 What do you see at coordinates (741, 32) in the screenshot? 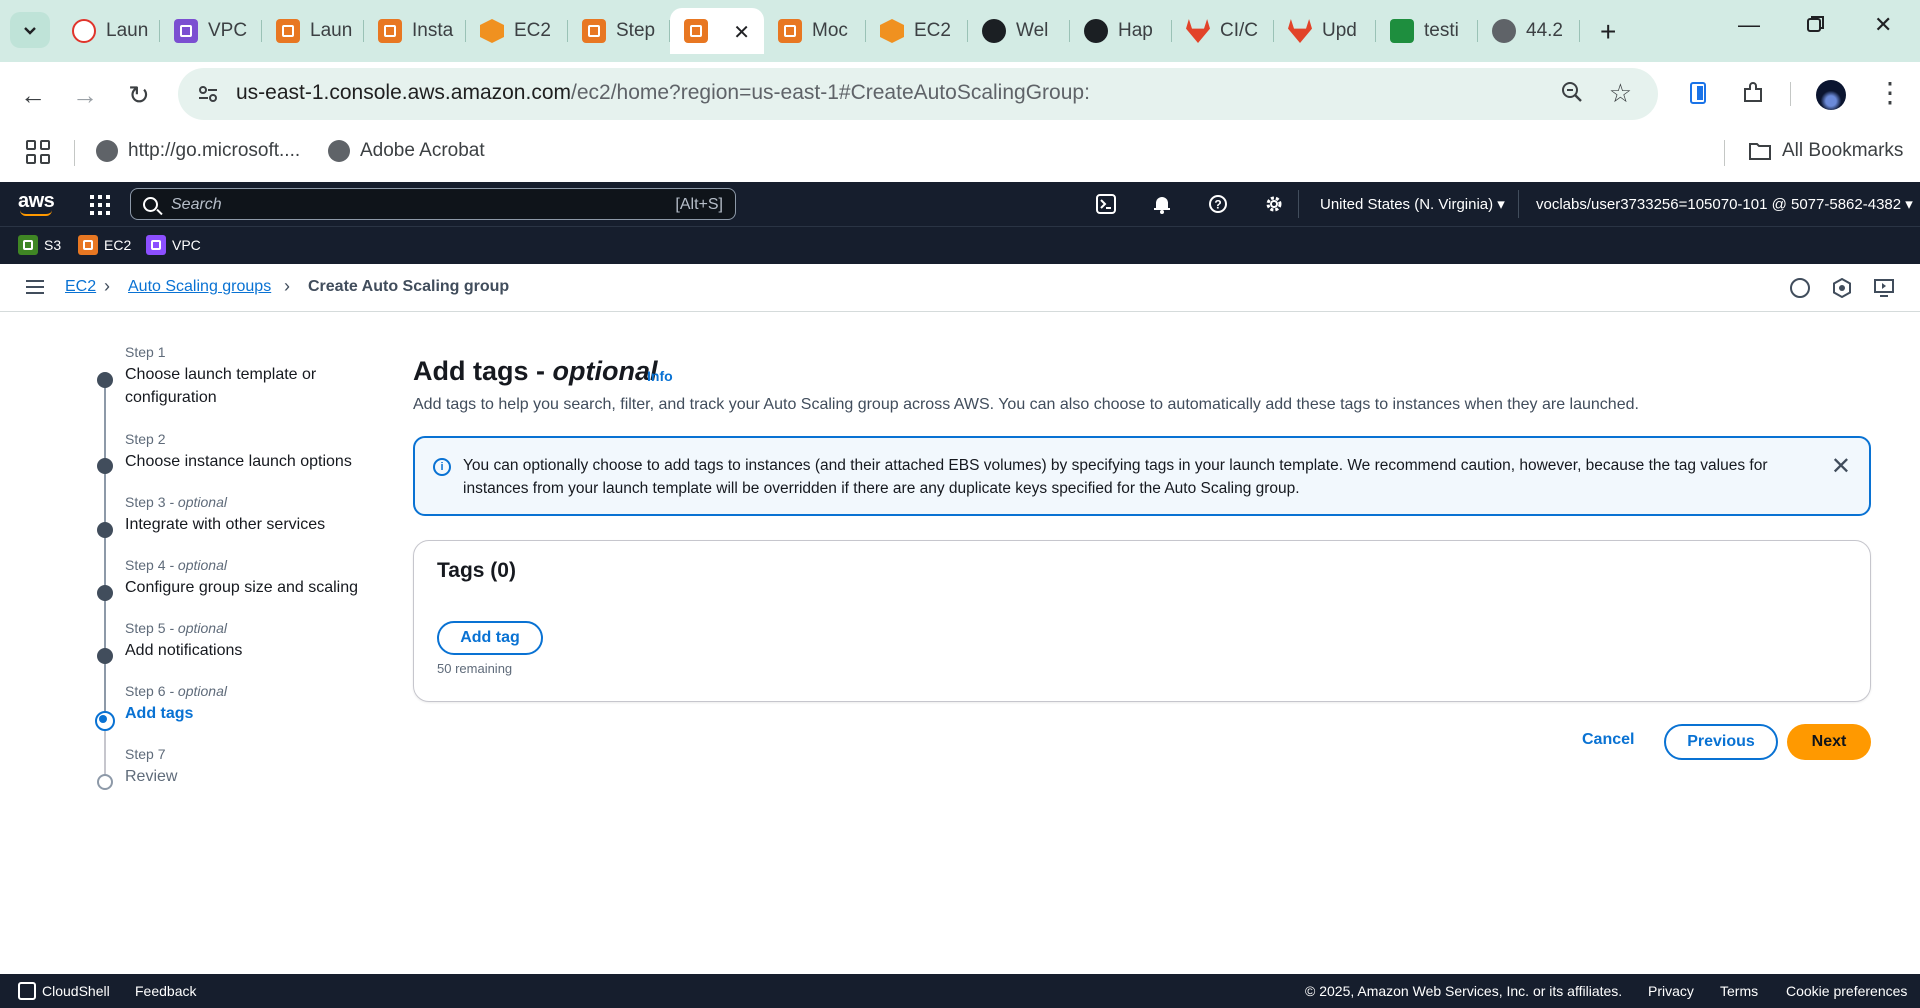
I see `close-tab-icon: ✕` at bounding box center [741, 32].